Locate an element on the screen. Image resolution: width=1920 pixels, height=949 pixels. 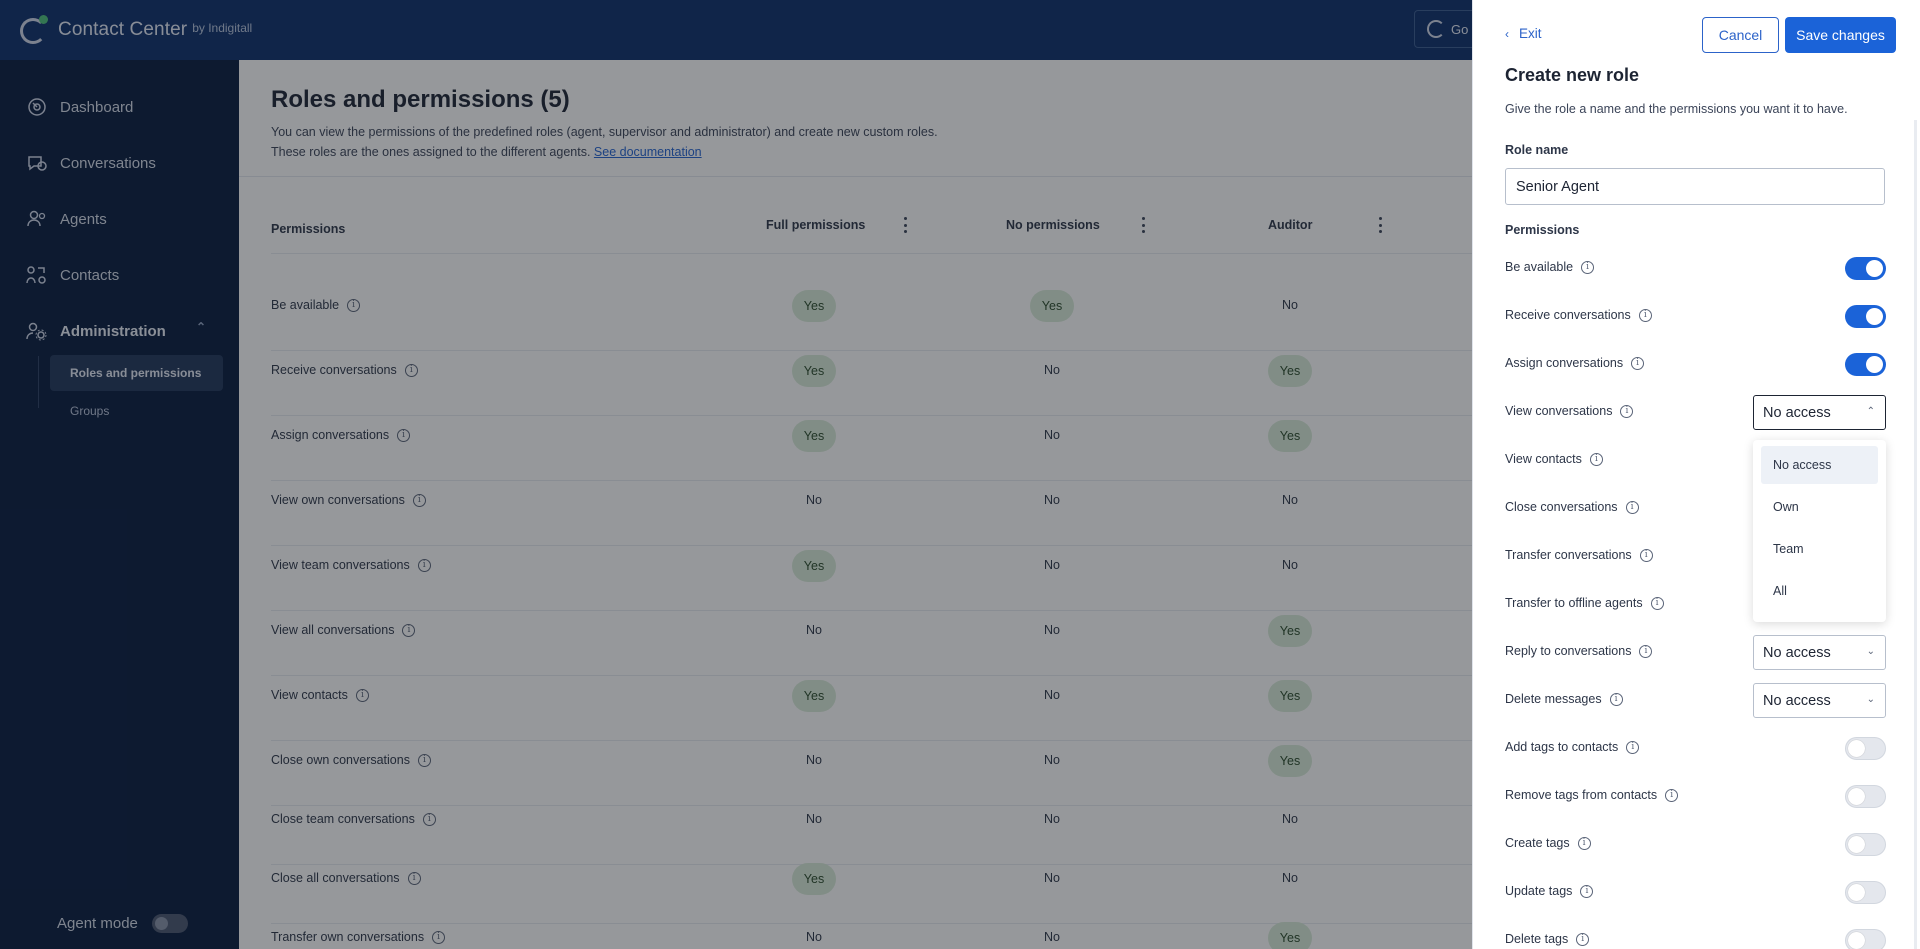
view-conversations-select: No access ⌃ is located at coordinates (1819, 412).